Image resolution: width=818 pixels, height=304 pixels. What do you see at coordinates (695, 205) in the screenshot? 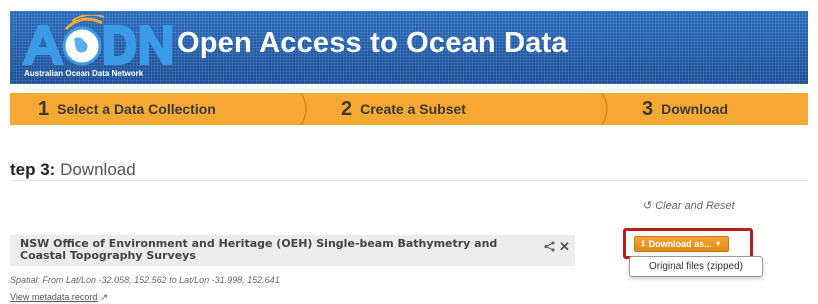
I see `clear-and-reset-label: Clear and Reset` at bounding box center [695, 205].